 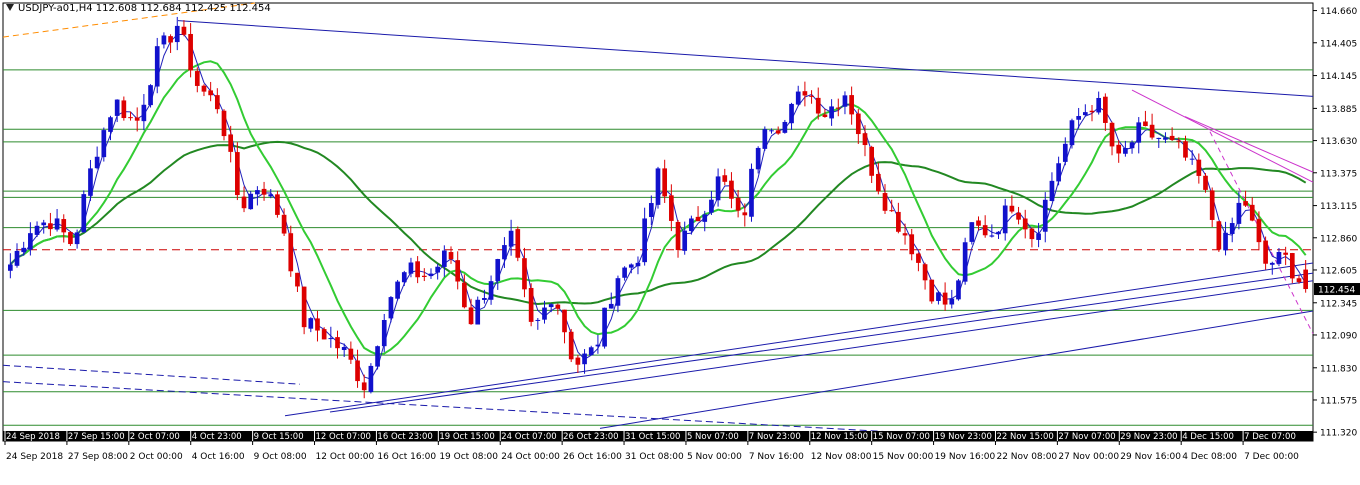 What do you see at coordinates (33, 437) in the screenshot?
I see `x-top-tick-label: 24 Sep 2018` at bounding box center [33, 437].